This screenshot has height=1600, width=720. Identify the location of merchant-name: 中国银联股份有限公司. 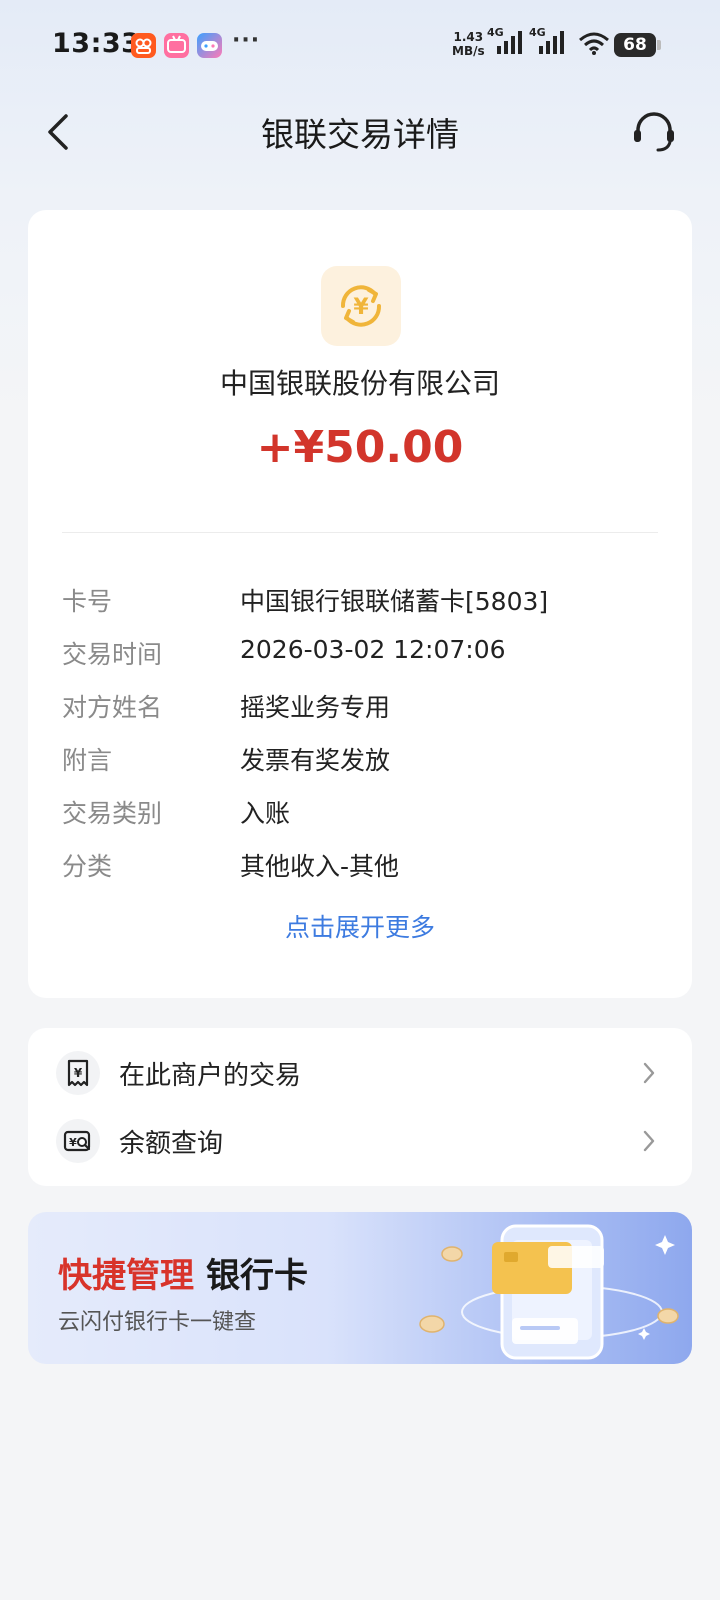
(359, 383).